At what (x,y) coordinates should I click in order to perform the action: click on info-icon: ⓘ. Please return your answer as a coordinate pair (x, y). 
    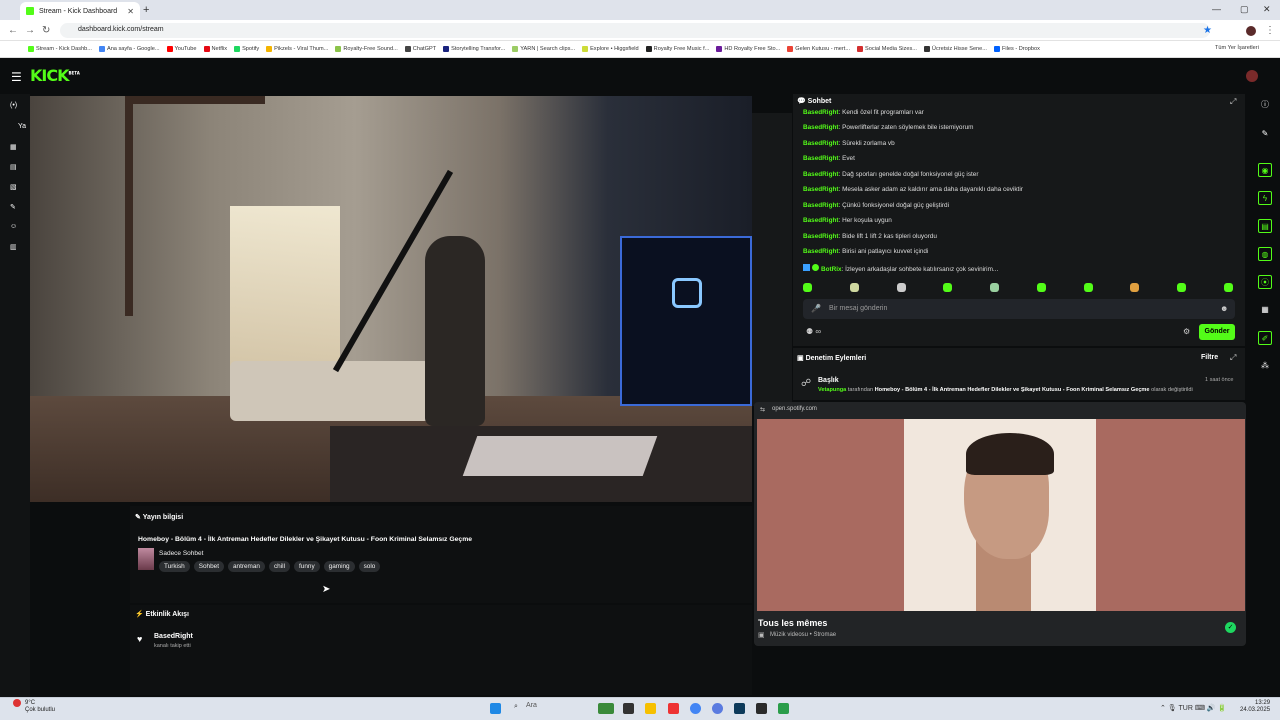
    Looking at the image, I should click on (1265, 105).